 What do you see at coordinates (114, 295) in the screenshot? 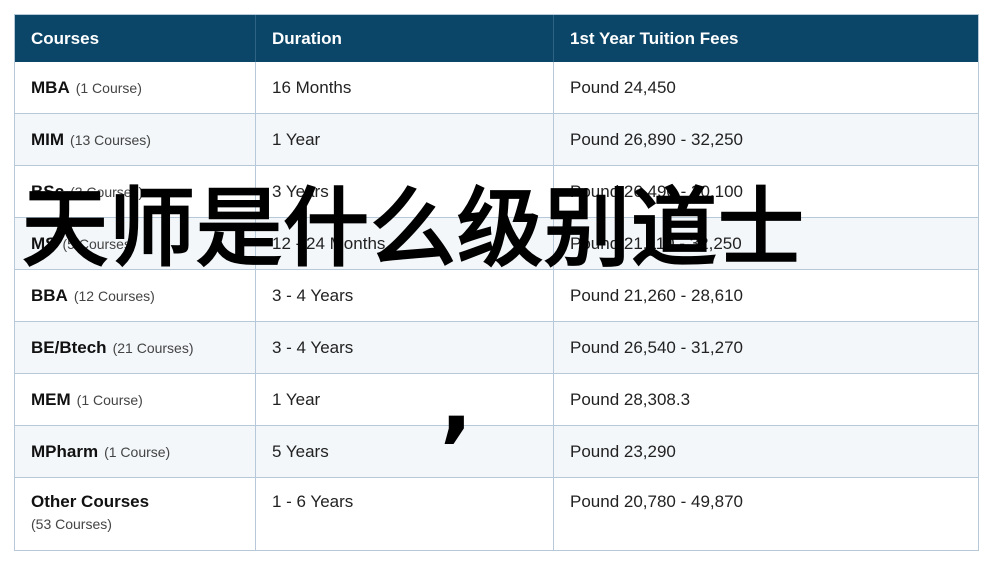
I see `course-count: (12 Courses)` at bounding box center [114, 295].